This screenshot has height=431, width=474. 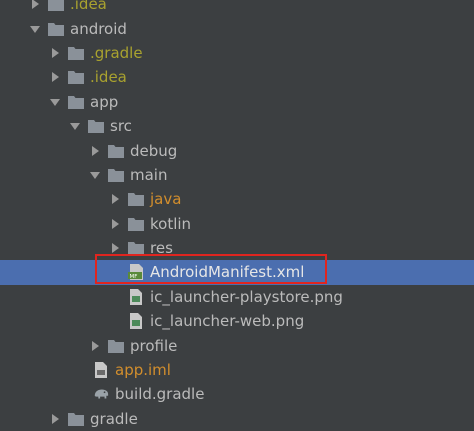 What do you see at coordinates (237, 28) in the screenshot?
I see `tree-row-android: android` at bounding box center [237, 28].